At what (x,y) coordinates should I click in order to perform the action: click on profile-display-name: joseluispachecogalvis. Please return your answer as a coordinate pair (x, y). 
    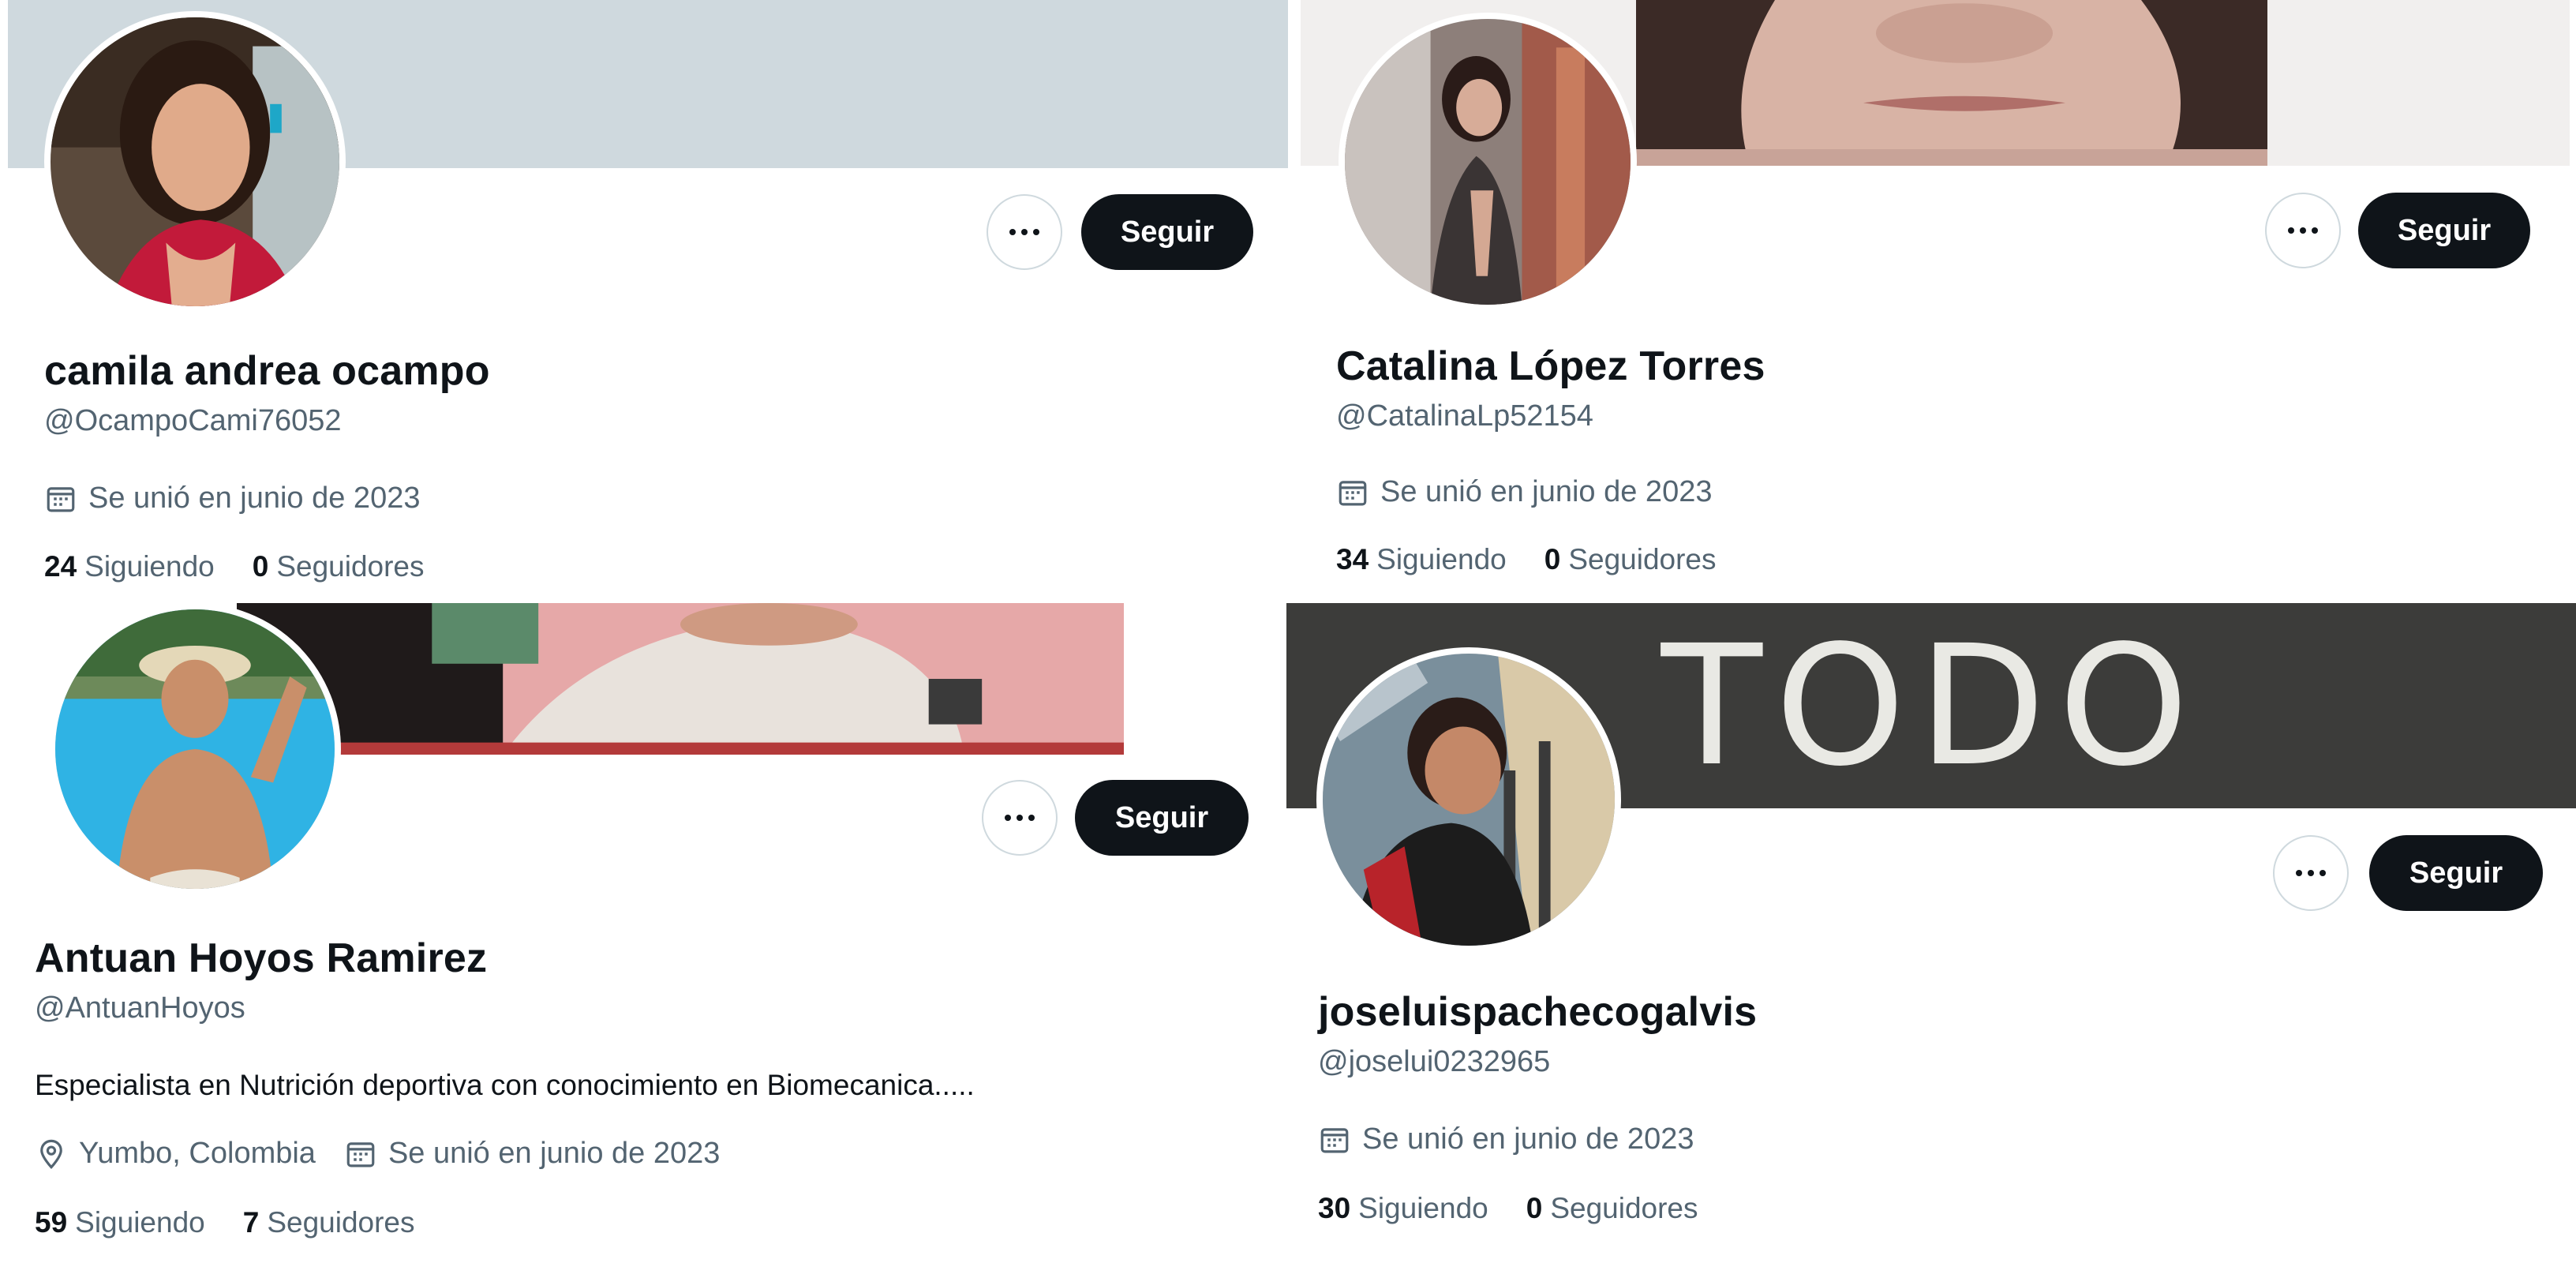
    Looking at the image, I should click on (1538, 1012).